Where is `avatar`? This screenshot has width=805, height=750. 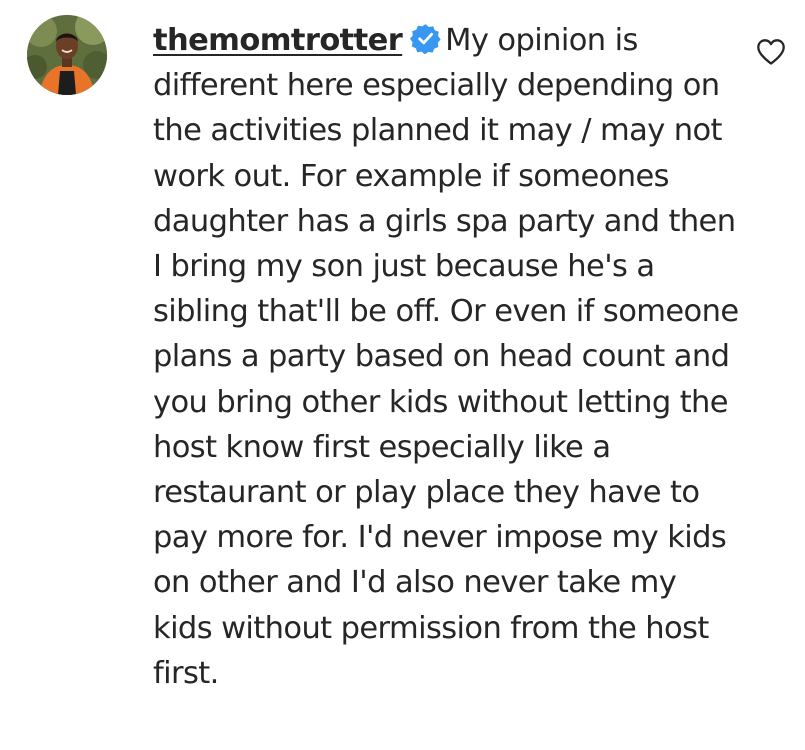 avatar is located at coordinates (67, 55).